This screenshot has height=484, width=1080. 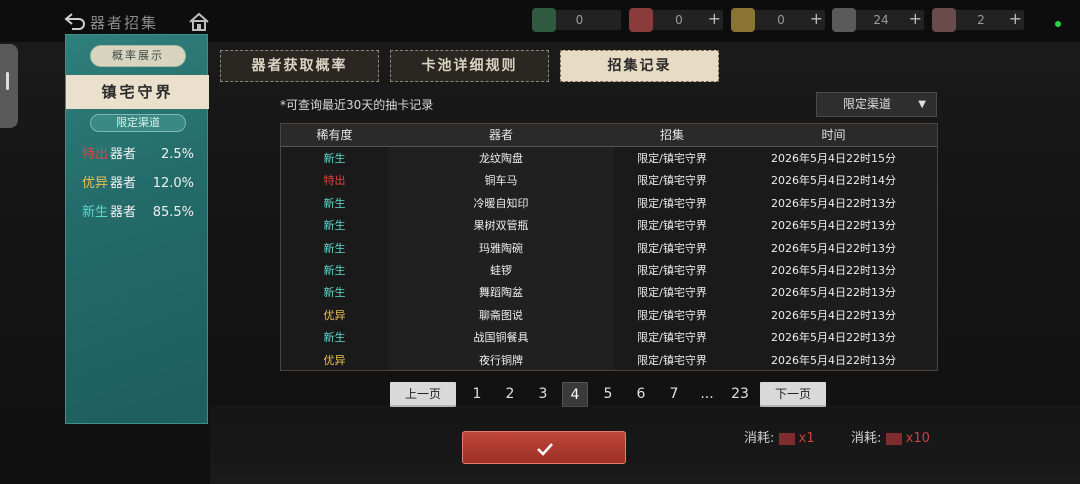 I want to click on red-envelope-icon, so click(x=641, y=20).